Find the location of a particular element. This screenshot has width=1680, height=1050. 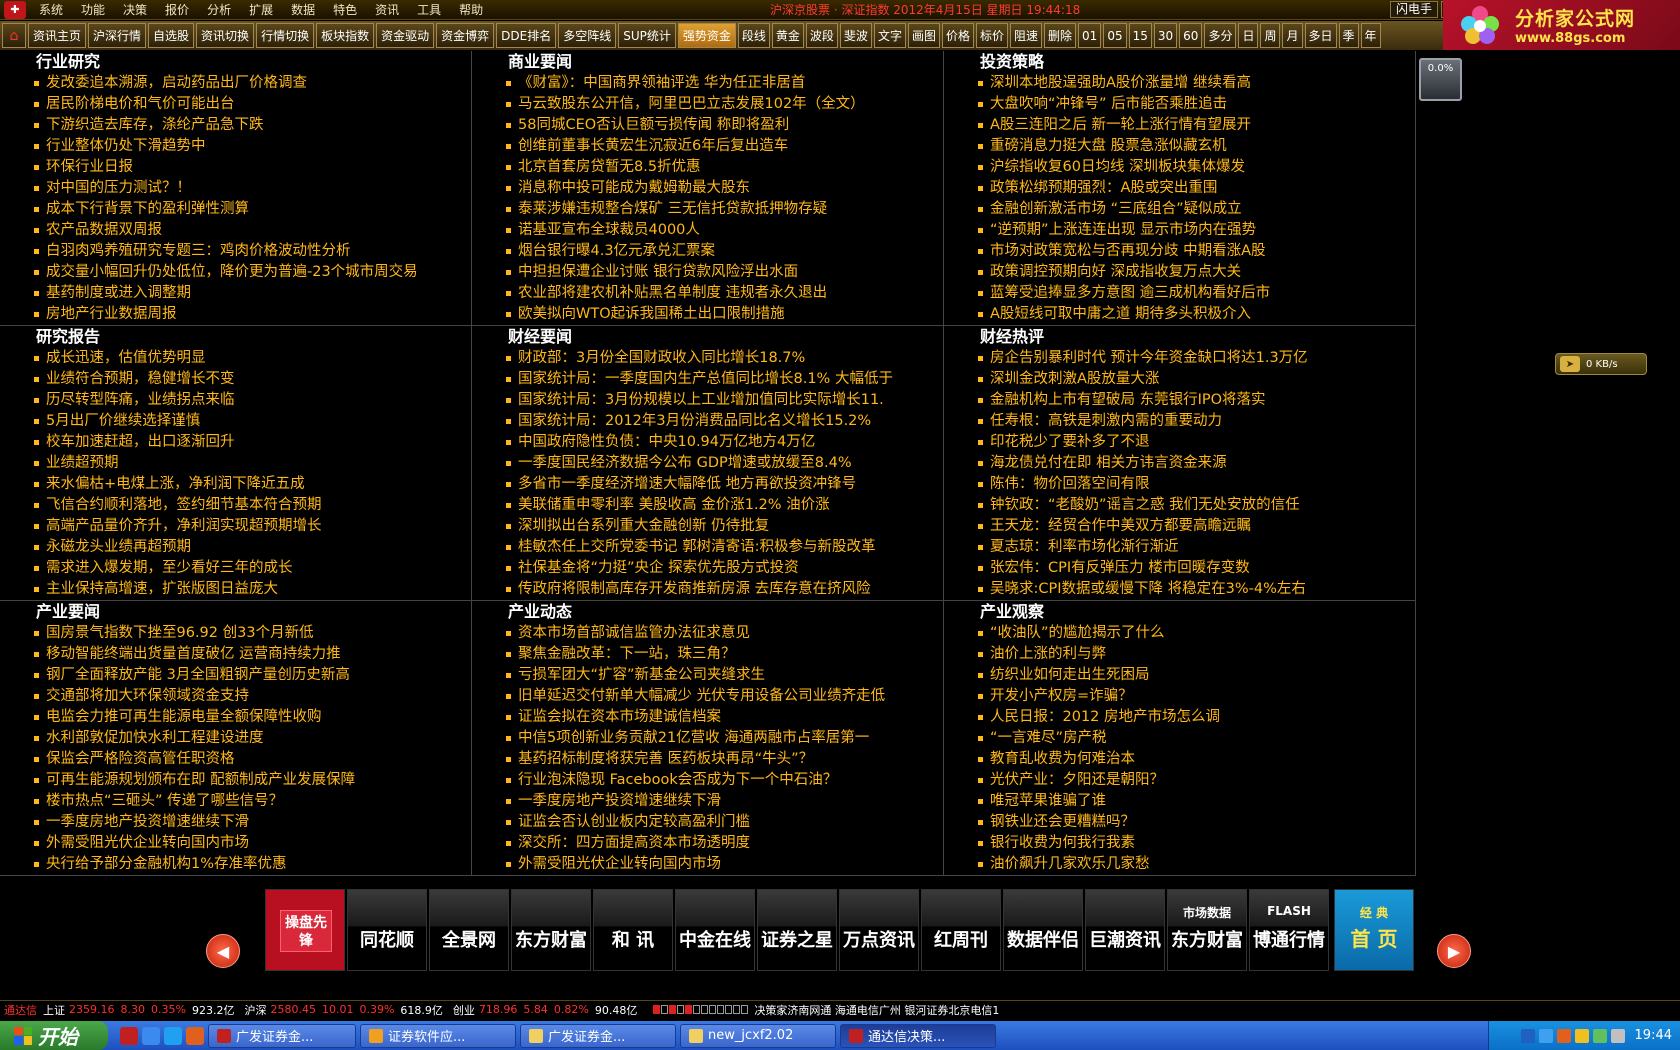

news-item: 大盘吹响“冲锋号” 后市能否乘胜追击 is located at coordinates (1196, 104).